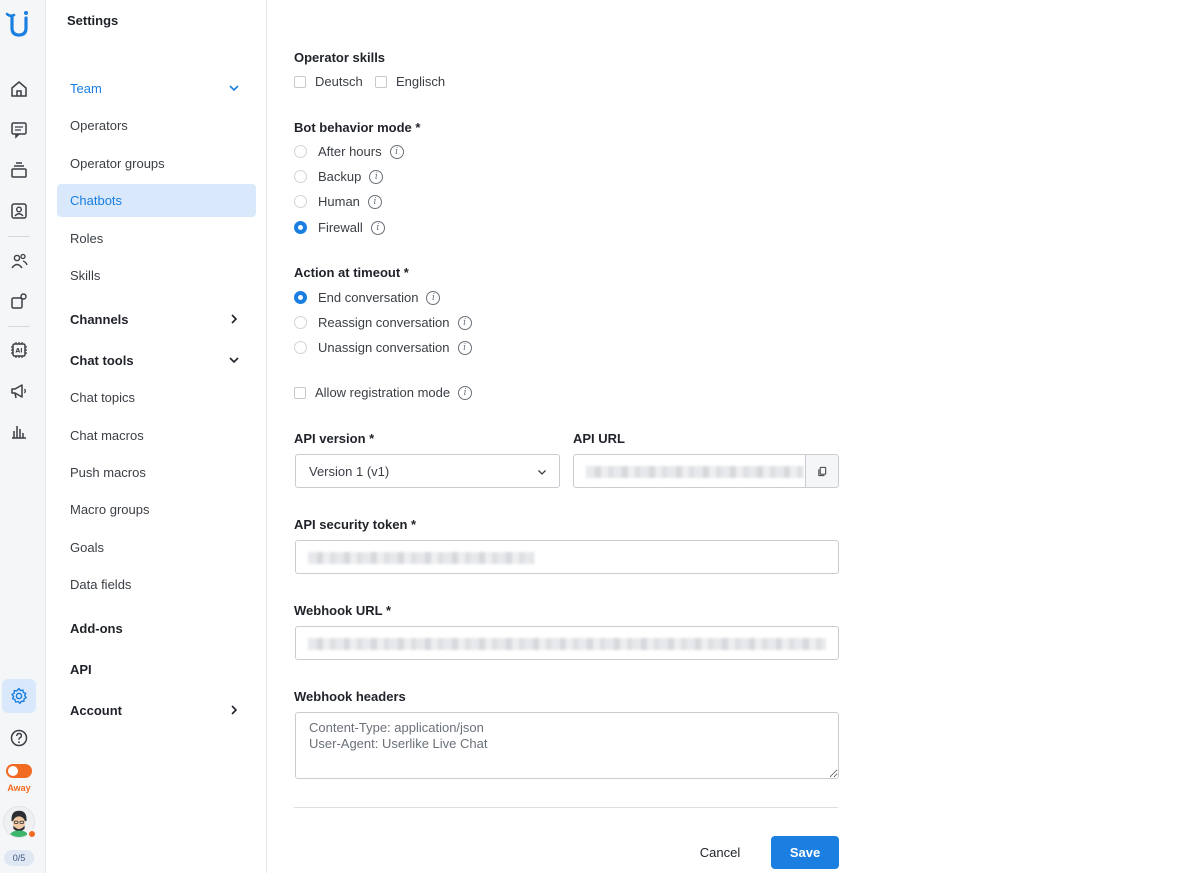 This screenshot has width=1189, height=873. Describe the element at coordinates (19, 211) in the screenshot. I see `contacts-icon` at that location.